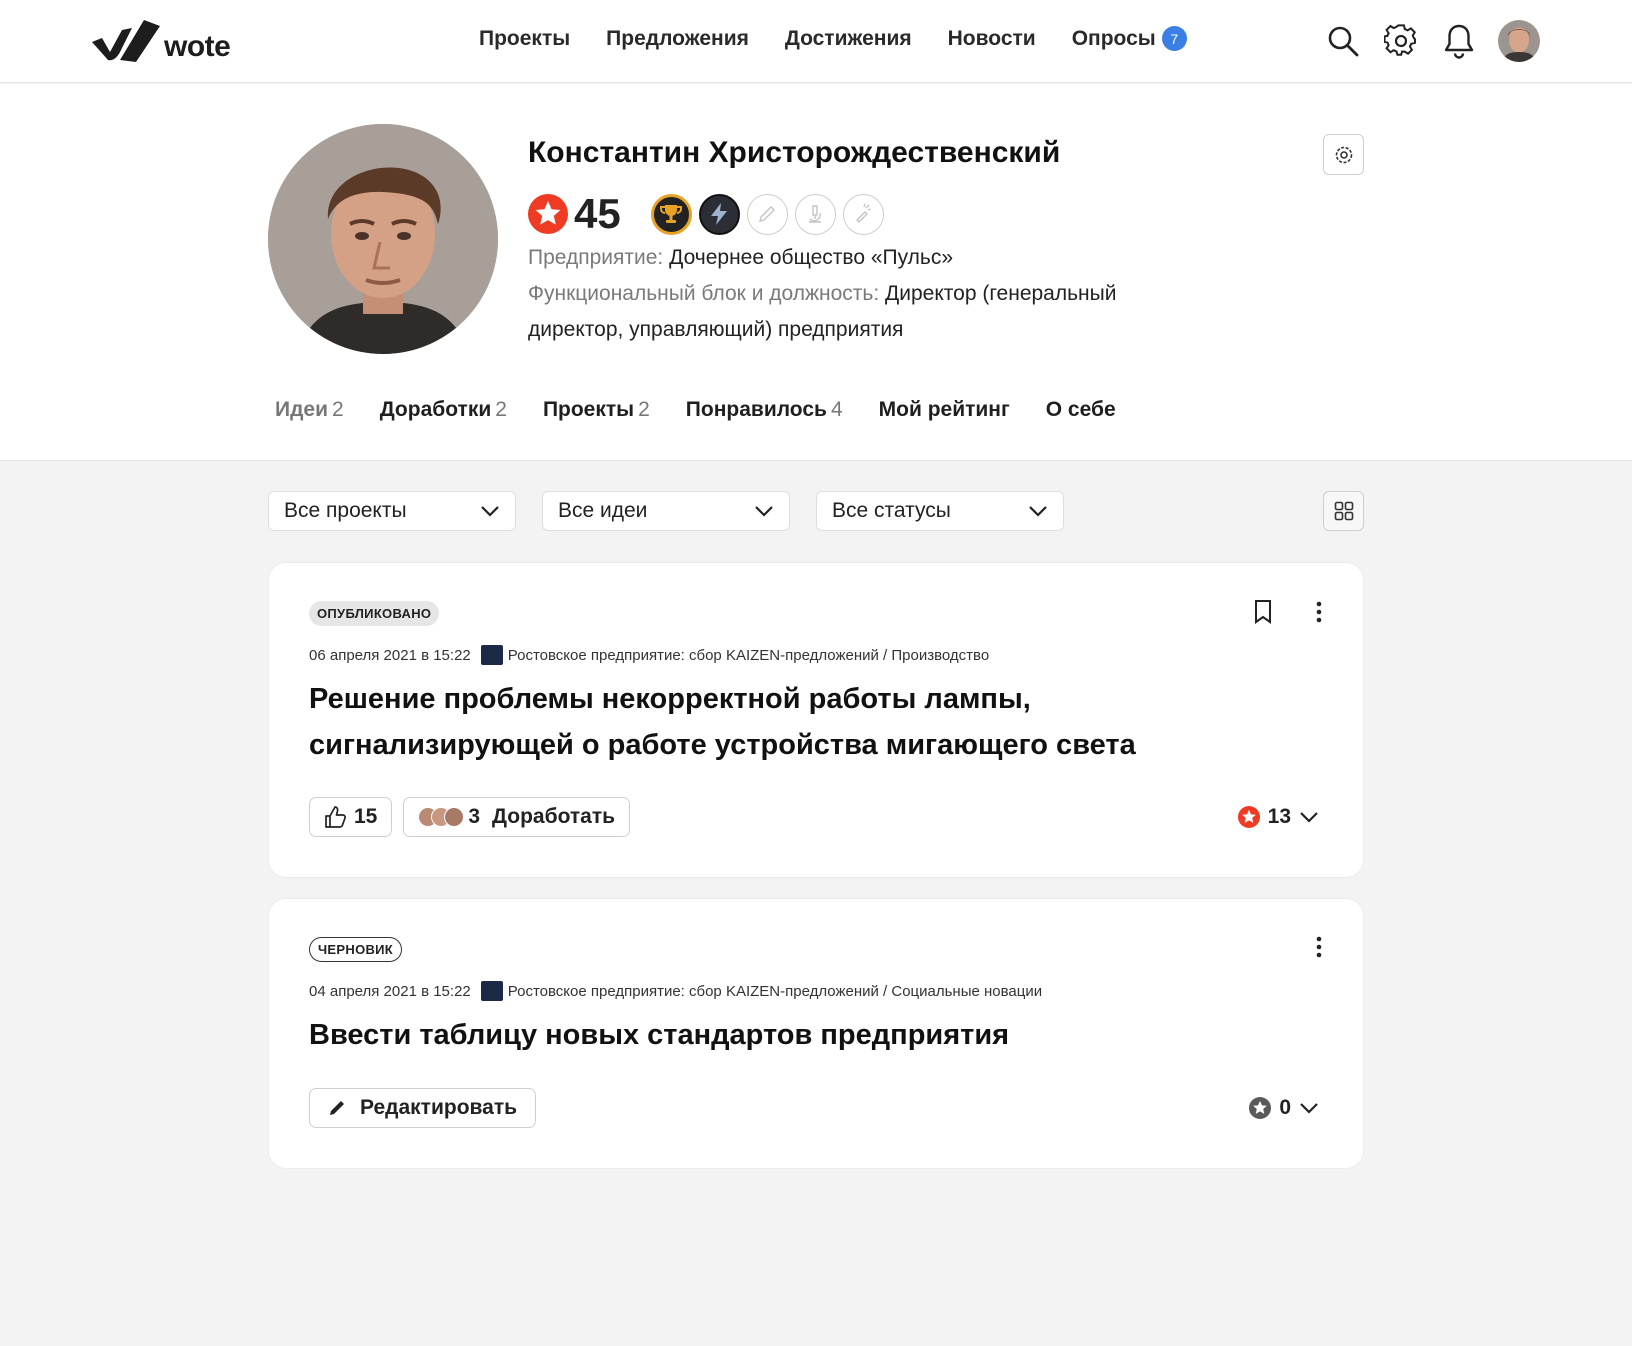 This screenshot has width=1632, height=1346. I want to click on tab-count: 4, so click(836, 409).